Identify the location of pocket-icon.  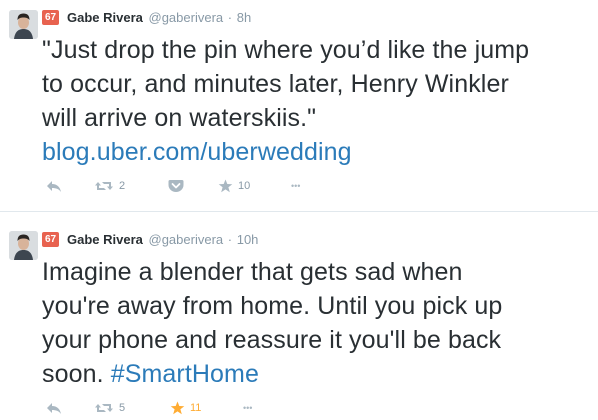
(176, 186).